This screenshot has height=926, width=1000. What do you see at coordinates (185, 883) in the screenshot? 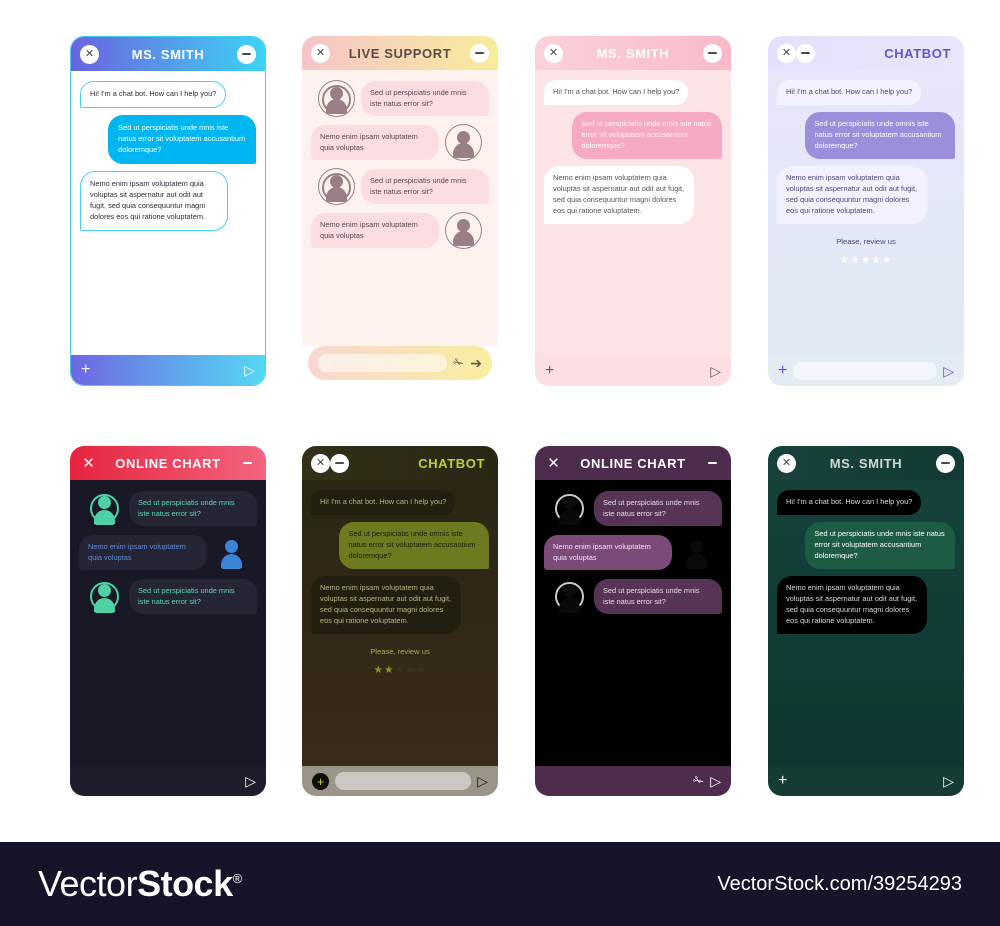
I see `logo-suffix: Stock` at bounding box center [185, 883].